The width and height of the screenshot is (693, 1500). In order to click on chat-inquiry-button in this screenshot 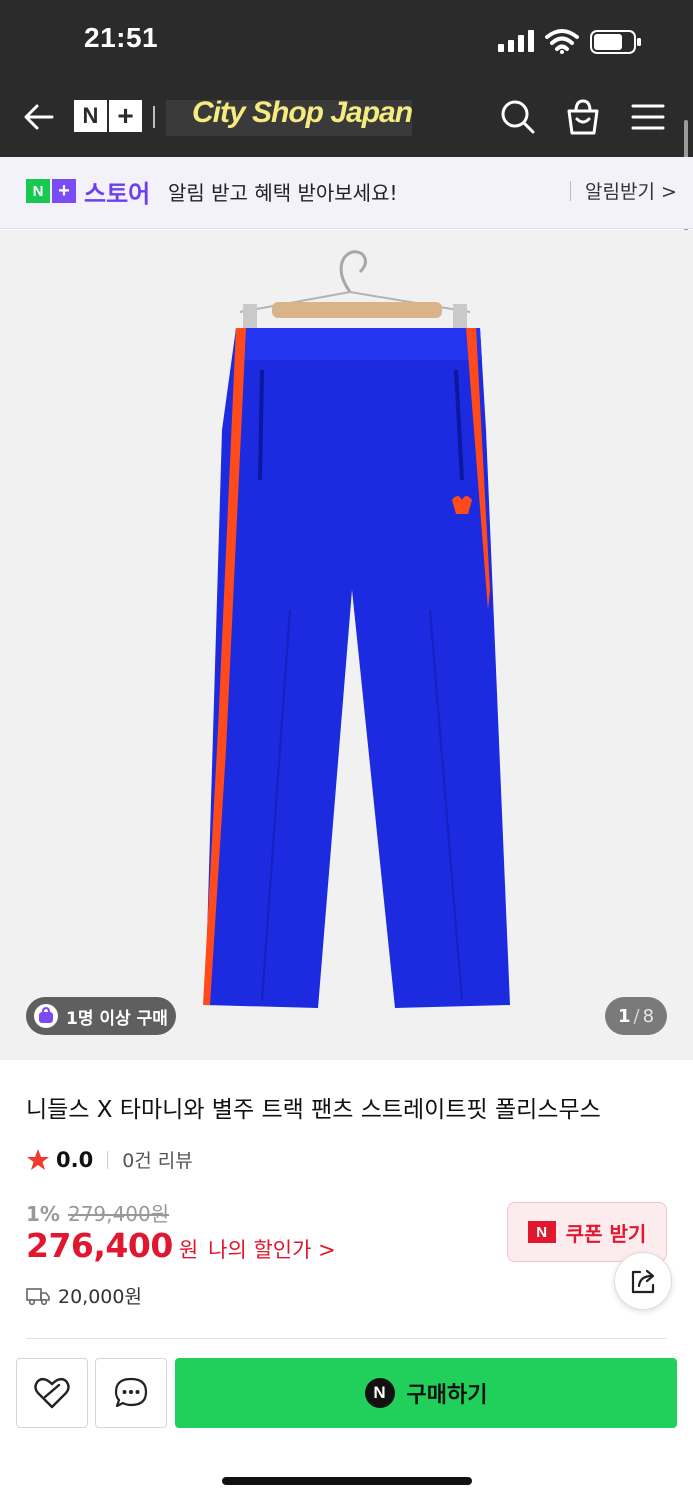, I will do `click(131, 1393)`.